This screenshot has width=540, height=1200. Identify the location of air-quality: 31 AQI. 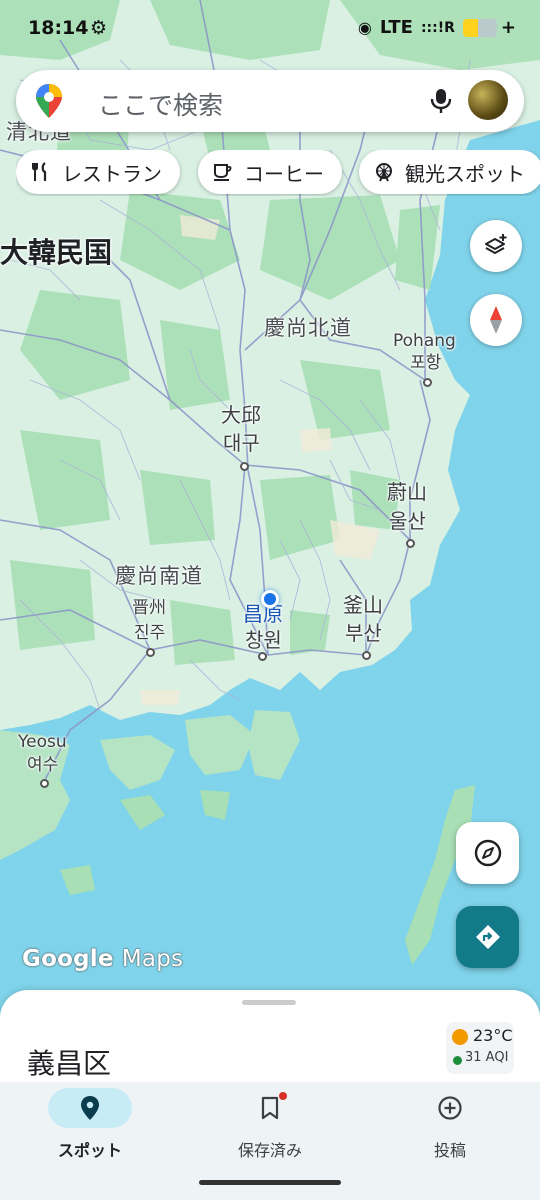
(487, 1057).